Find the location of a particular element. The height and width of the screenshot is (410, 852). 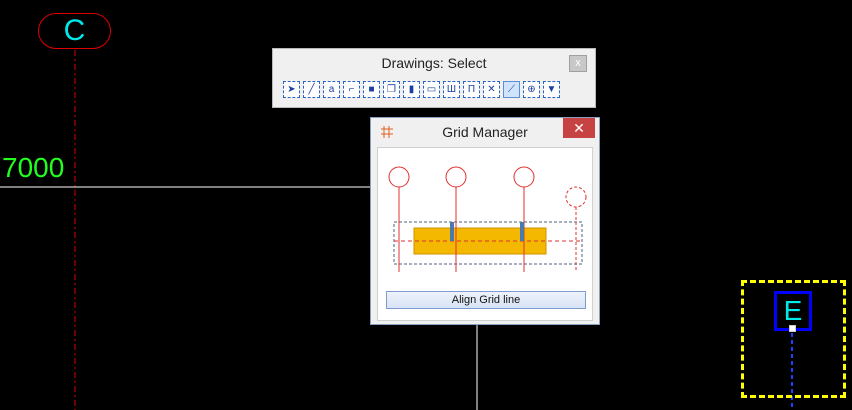

toolbar-close-button: x is located at coordinates (578, 63).